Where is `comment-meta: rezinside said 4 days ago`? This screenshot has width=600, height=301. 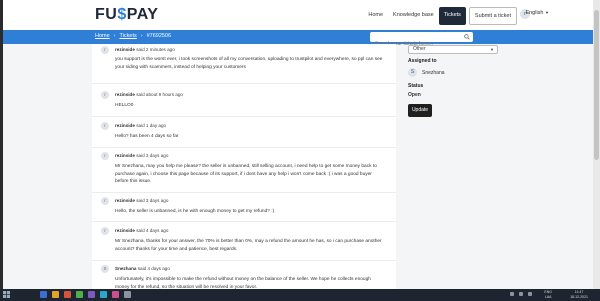 comment-meta: rezinside said 4 days ago is located at coordinates (141, 230).